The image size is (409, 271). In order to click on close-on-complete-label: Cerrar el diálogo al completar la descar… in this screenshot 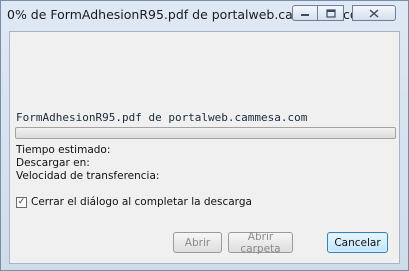, I will do `click(141, 202)`.